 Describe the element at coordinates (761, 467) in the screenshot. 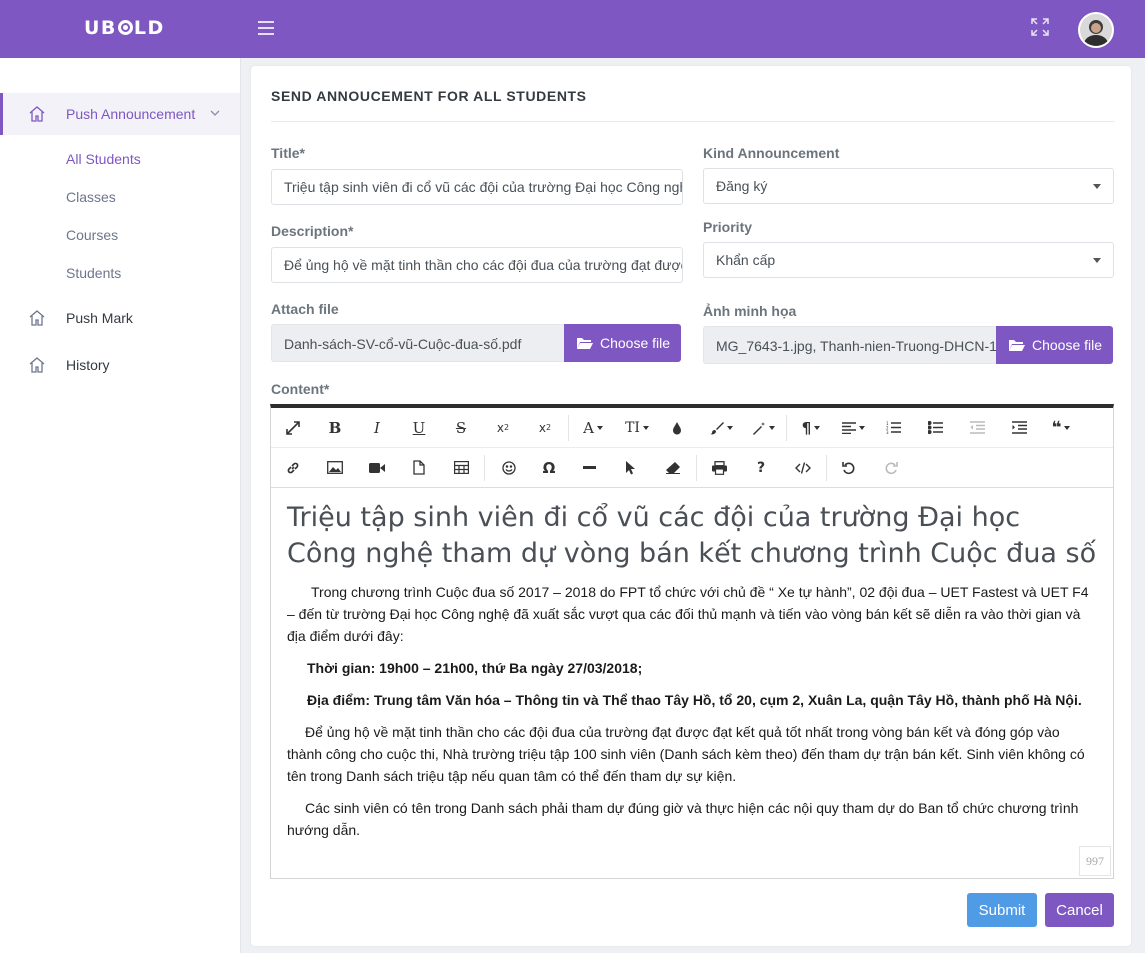

I see `help-icon: ?` at that location.